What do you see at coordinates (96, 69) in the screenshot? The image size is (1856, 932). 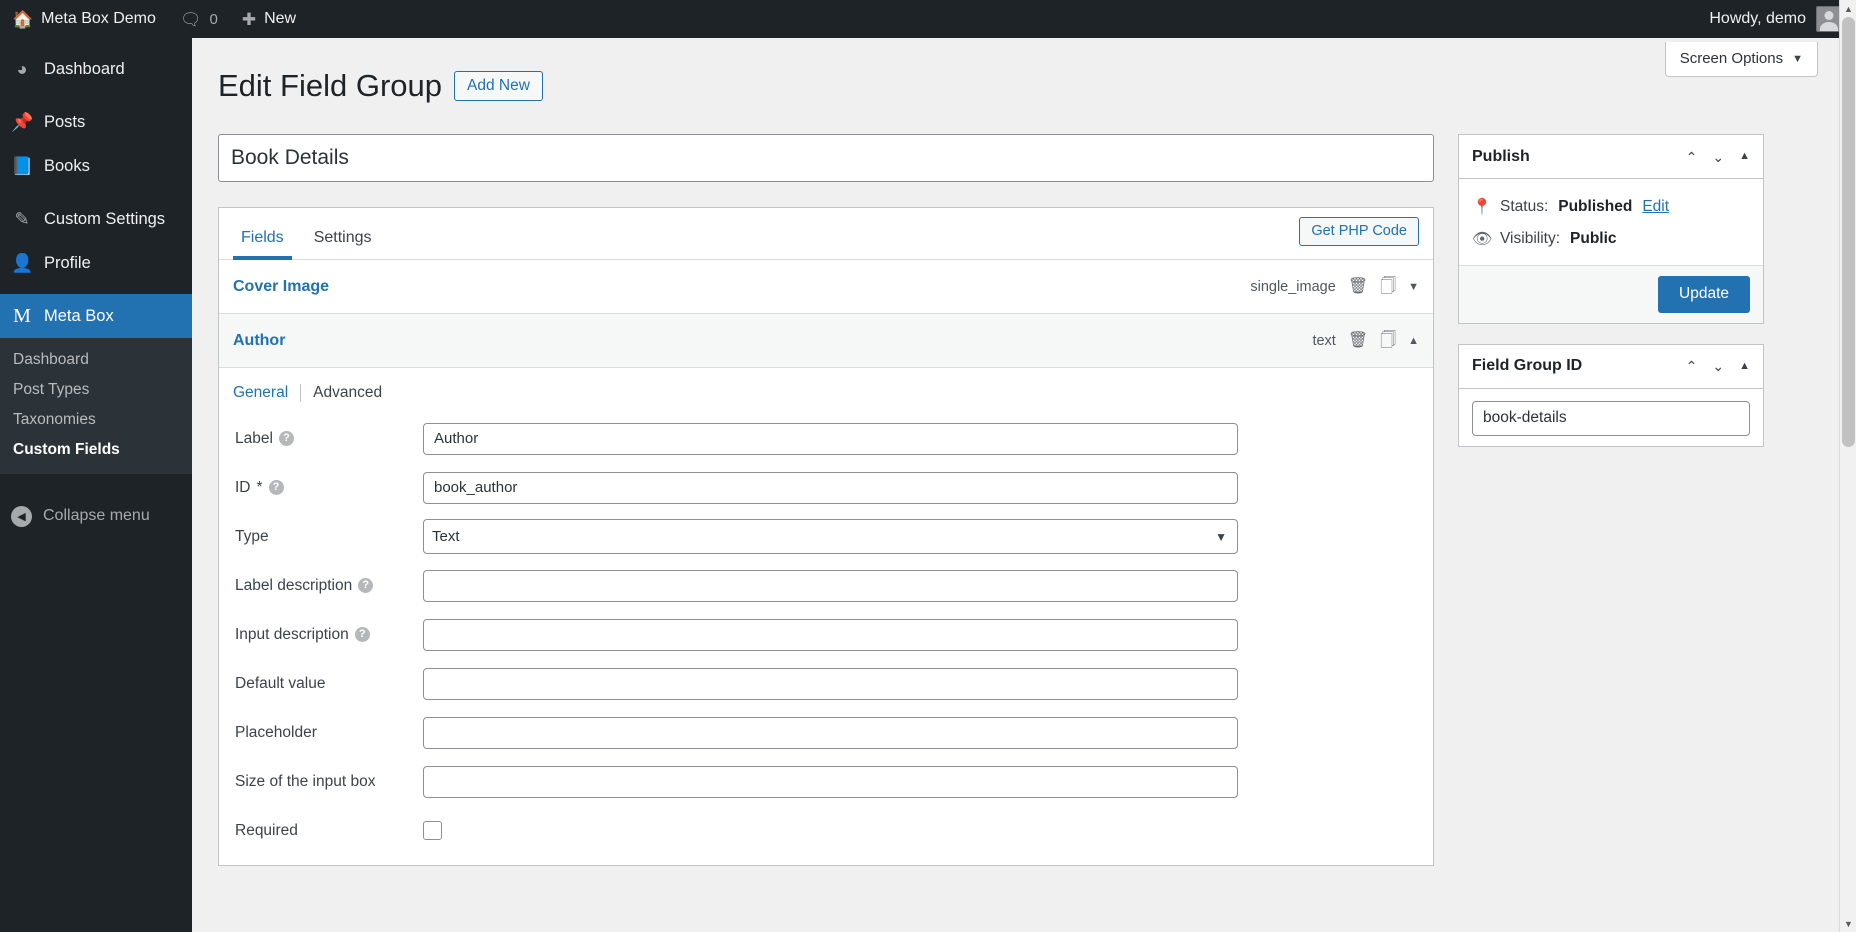 I see `sidebar-item-dashboard: ◕ Dashboard` at bounding box center [96, 69].